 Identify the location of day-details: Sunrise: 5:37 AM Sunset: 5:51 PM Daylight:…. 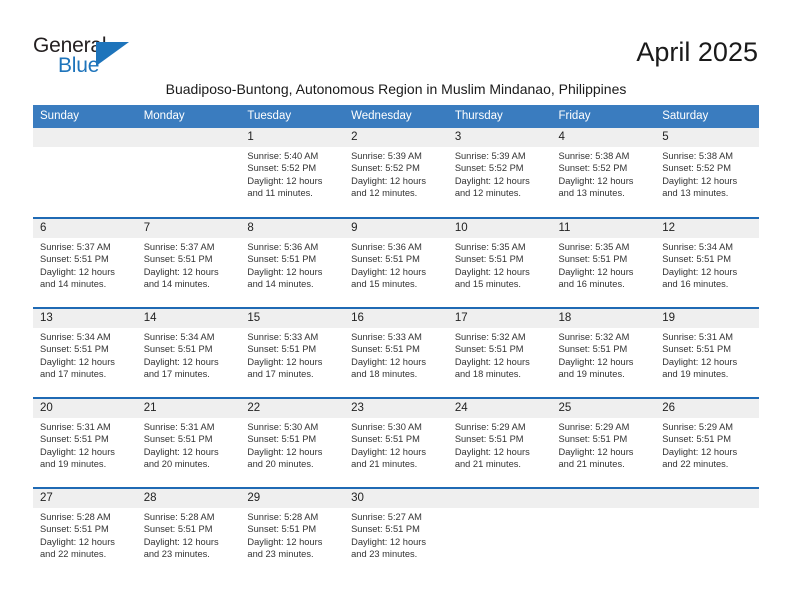
(85, 264).